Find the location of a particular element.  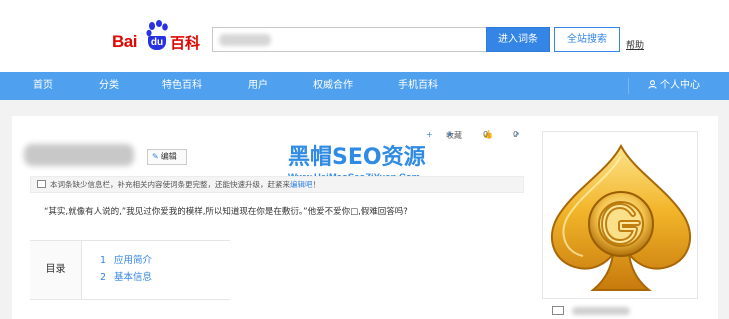

help-link: 帮助 is located at coordinates (635, 44).